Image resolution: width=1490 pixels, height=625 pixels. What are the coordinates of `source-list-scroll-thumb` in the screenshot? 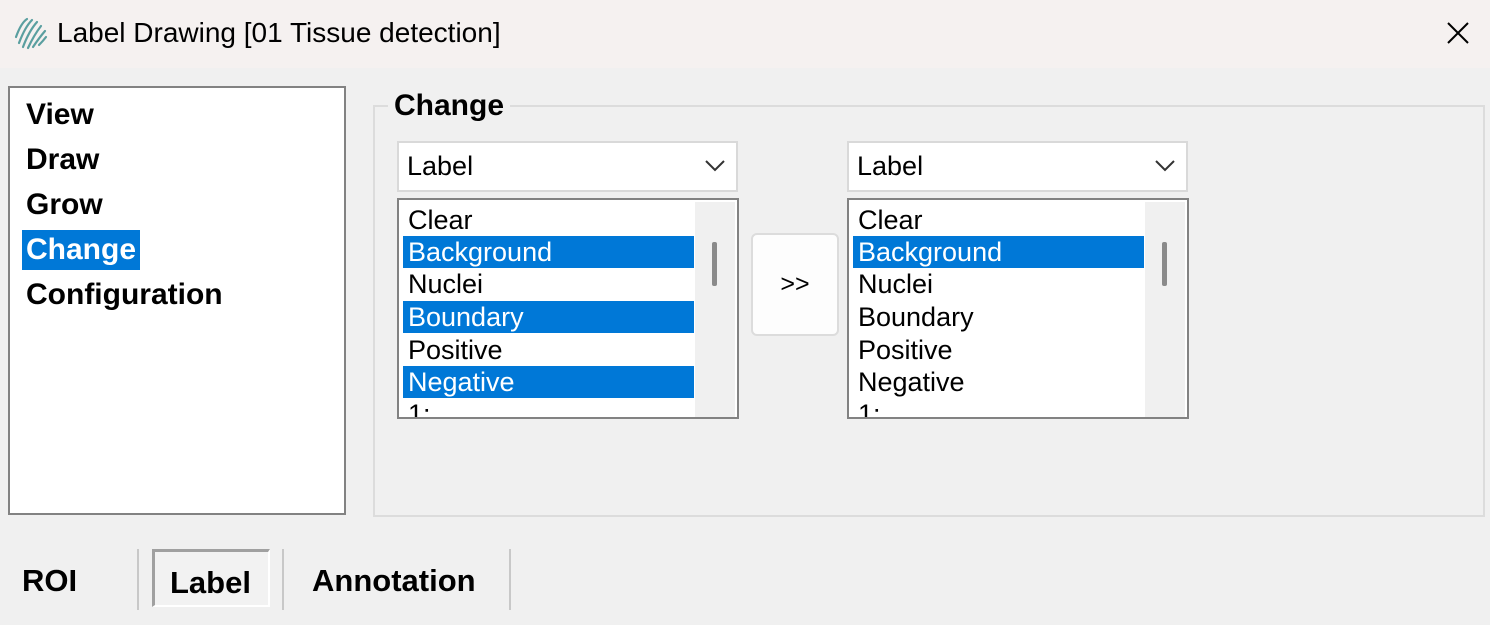 It's located at (714, 264).